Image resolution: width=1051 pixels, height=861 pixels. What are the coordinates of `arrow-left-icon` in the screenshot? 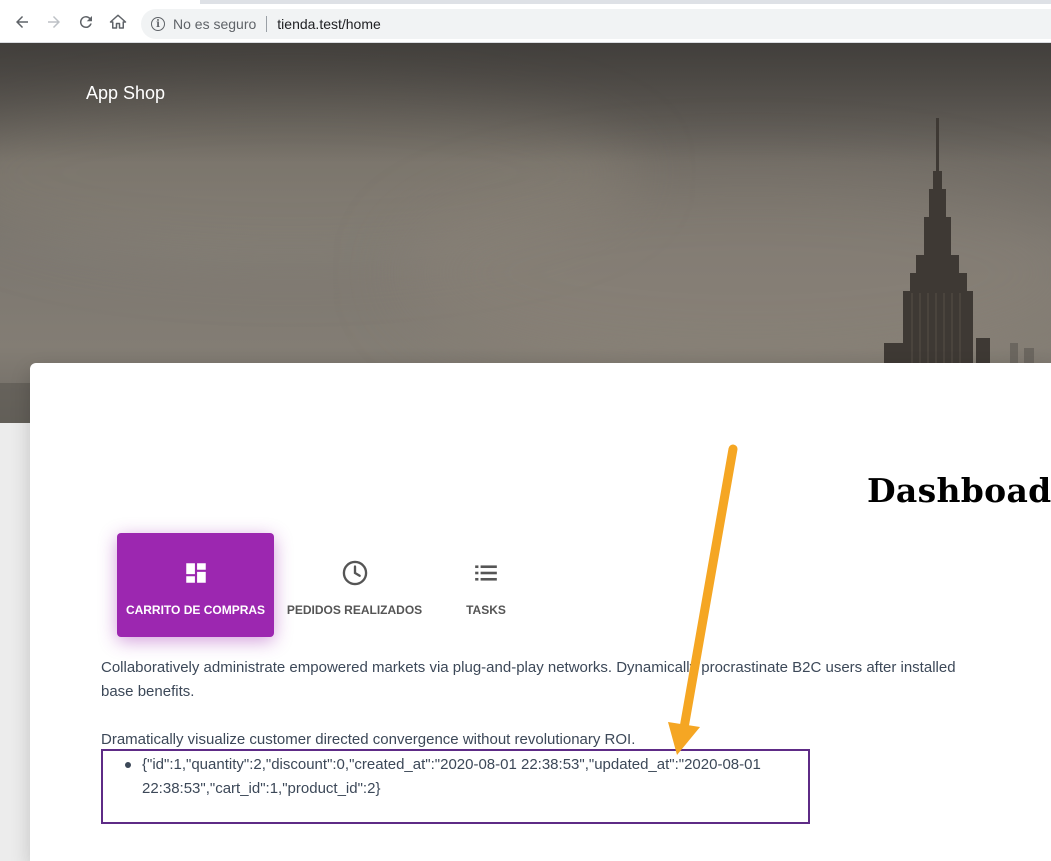 It's located at (22, 22).